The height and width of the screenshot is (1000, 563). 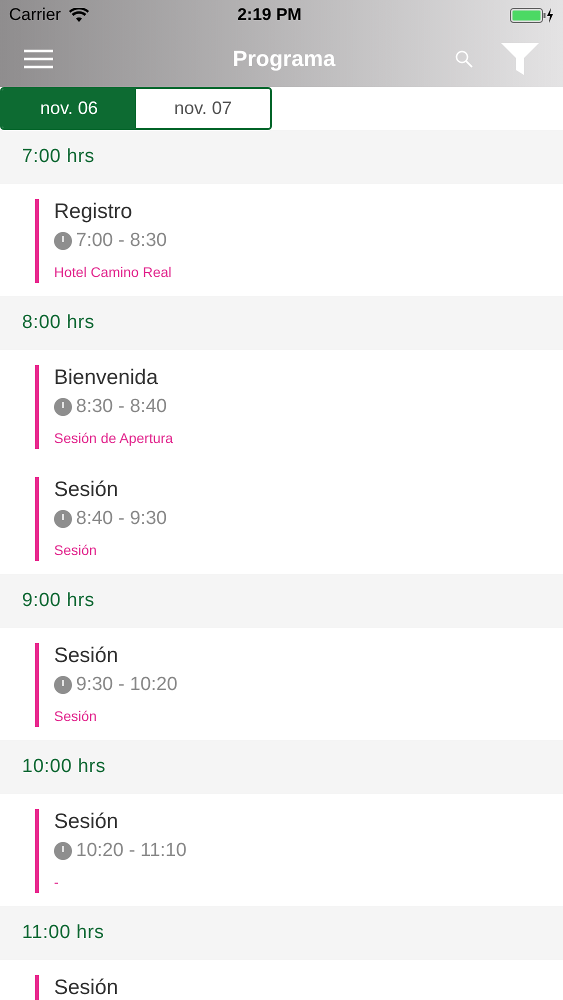 I want to click on event-location: Sesión de Apertura, so click(x=114, y=438).